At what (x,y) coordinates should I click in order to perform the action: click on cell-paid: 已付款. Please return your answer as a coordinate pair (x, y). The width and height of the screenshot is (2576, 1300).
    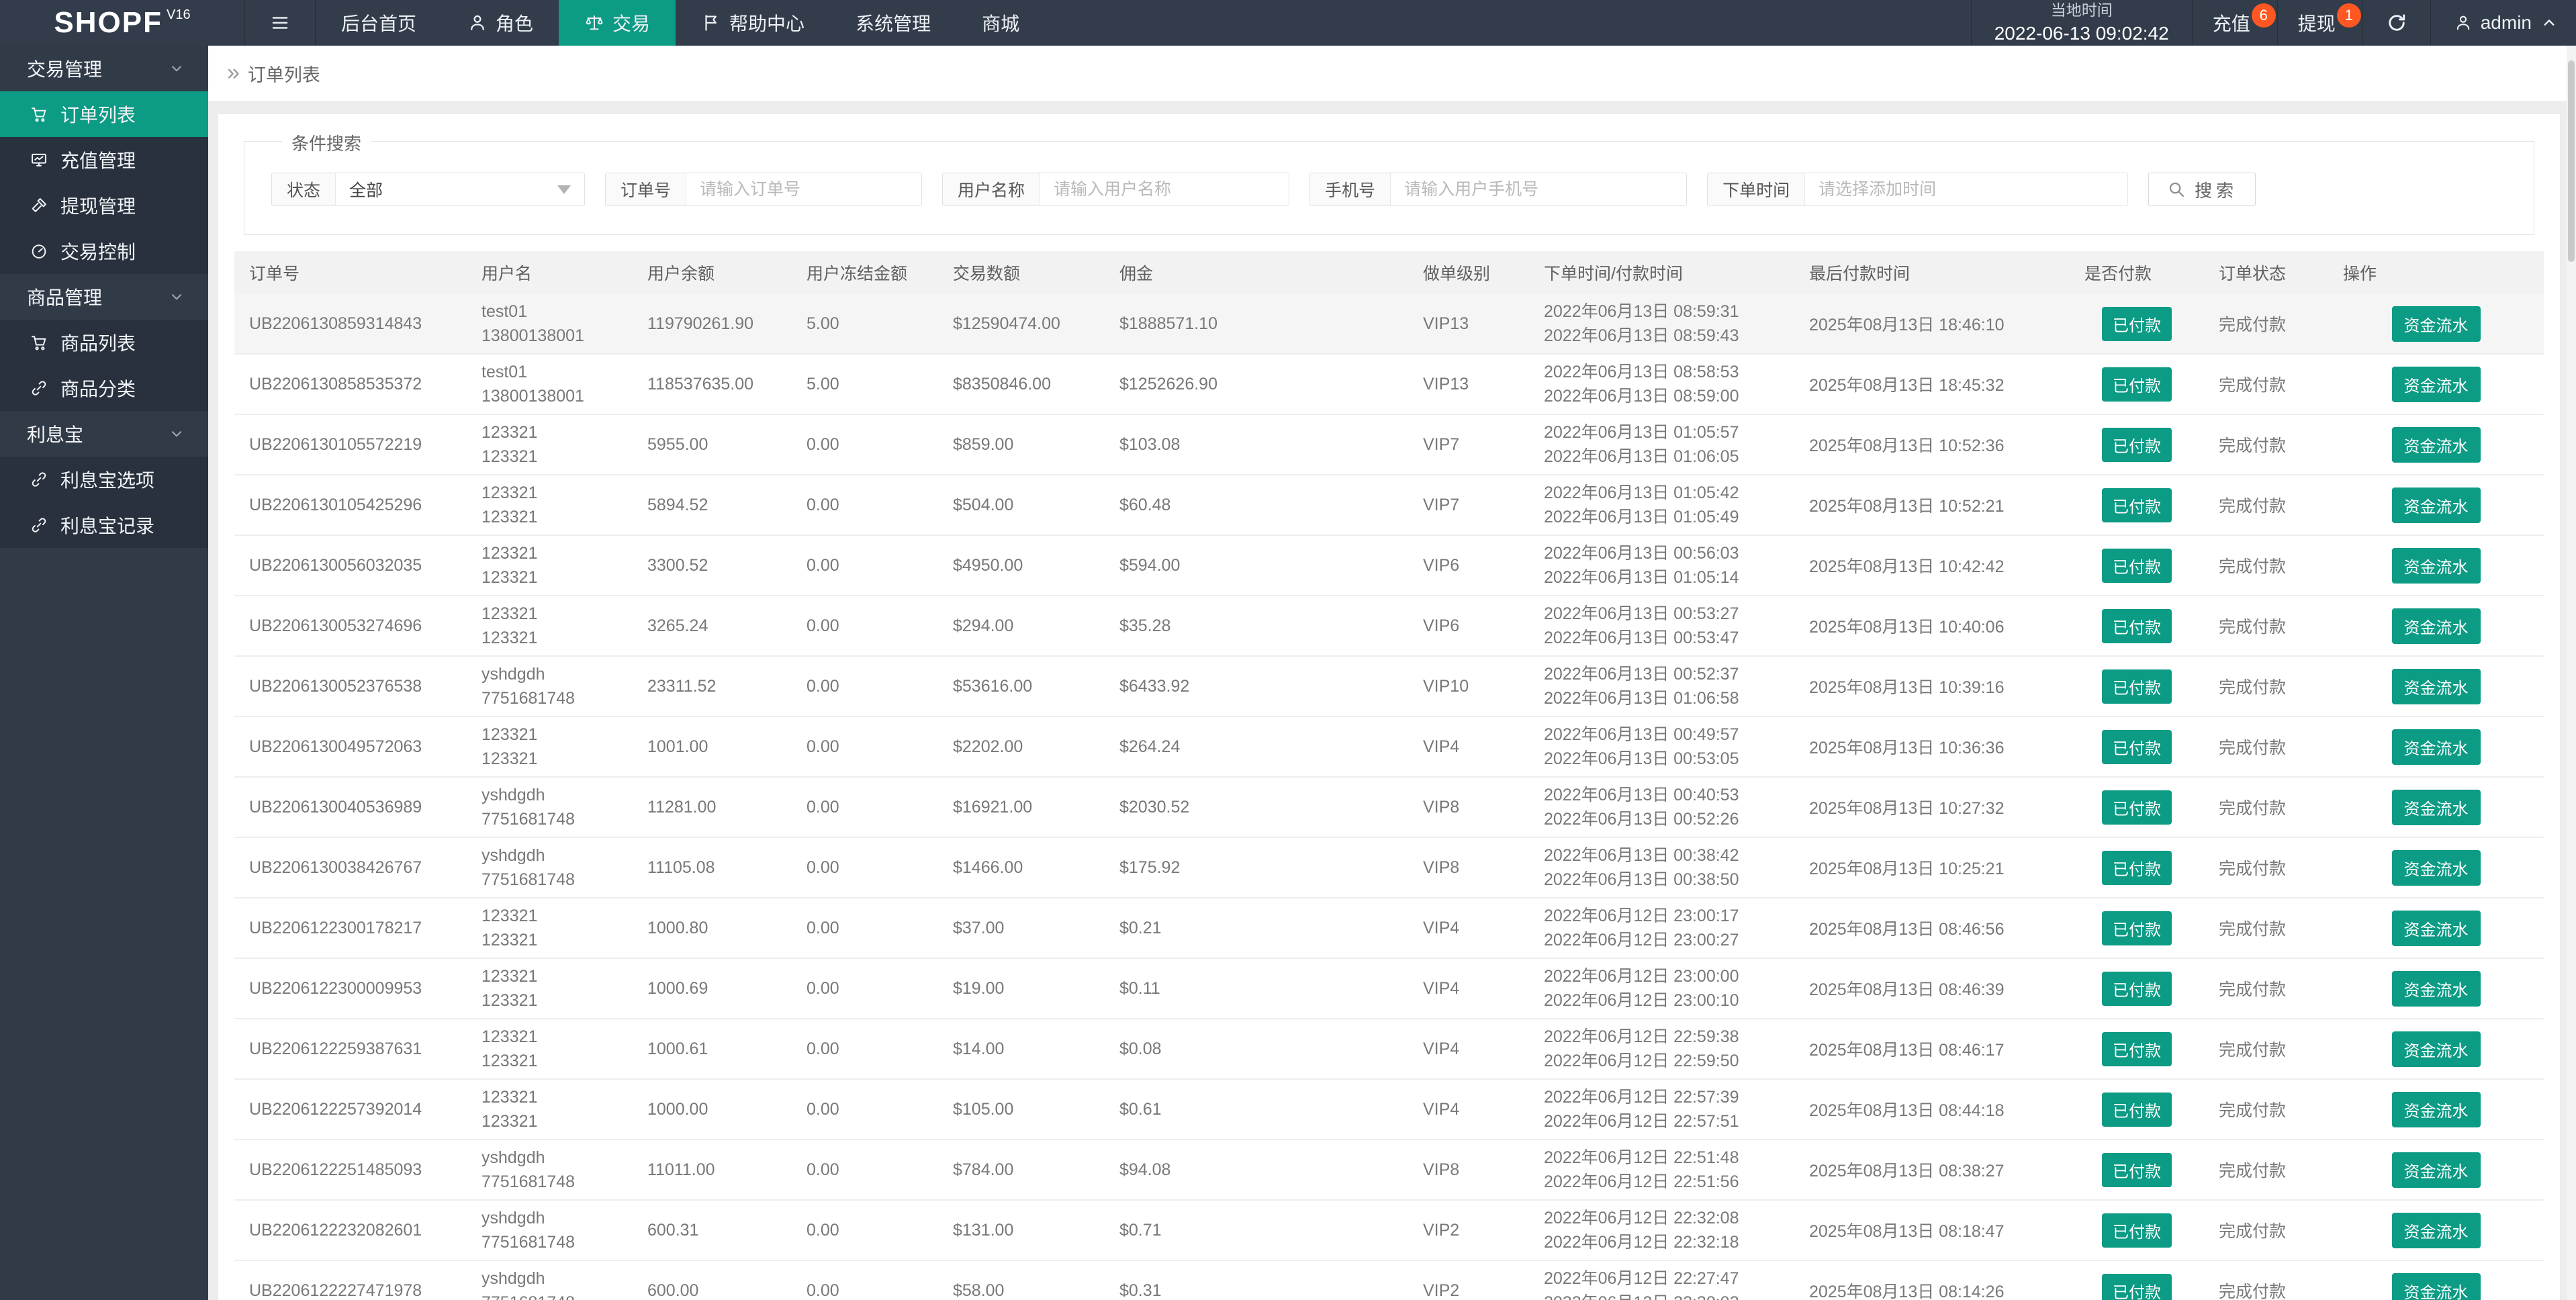
    Looking at the image, I should click on (2137, 505).